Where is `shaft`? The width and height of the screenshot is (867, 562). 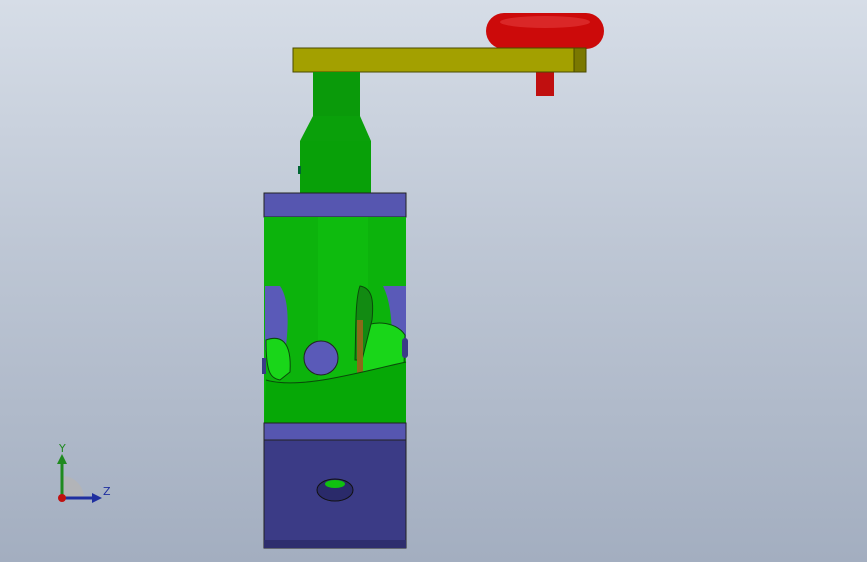 shaft is located at coordinates (334, 132).